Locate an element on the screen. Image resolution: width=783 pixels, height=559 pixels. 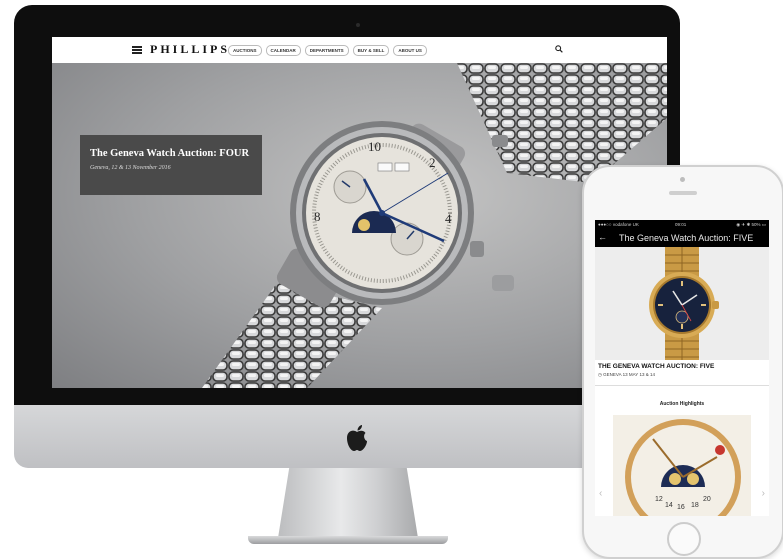
svg-text: 8 is located at coordinates (317, 216).